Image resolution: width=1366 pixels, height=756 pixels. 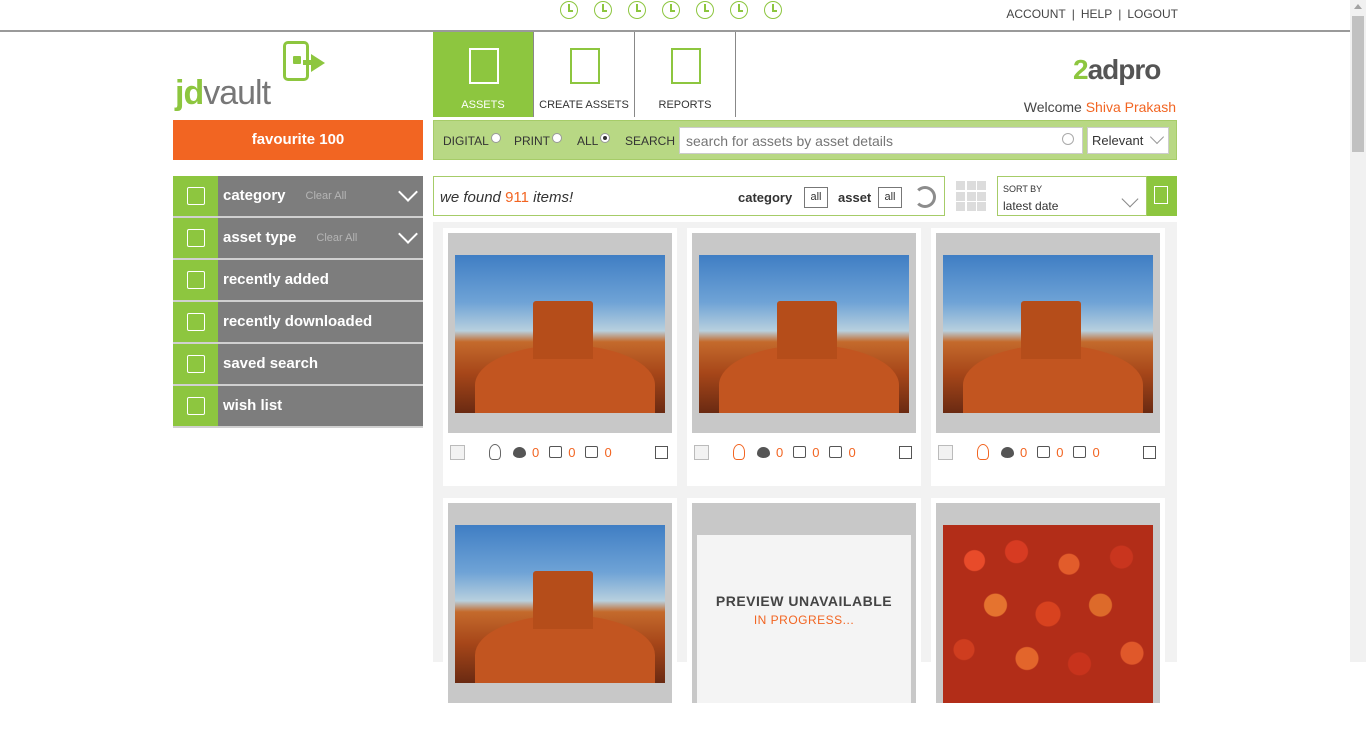 I want to click on sidebar-item-recently-added: recently added, so click(x=298, y=281).